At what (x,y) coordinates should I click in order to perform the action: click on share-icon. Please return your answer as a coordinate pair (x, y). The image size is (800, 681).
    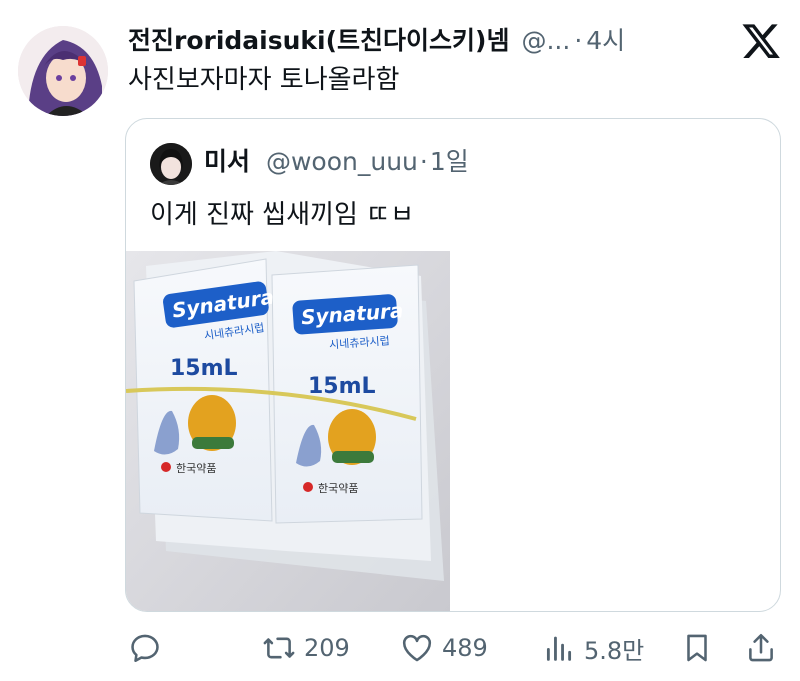
    Looking at the image, I should click on (761, 647).